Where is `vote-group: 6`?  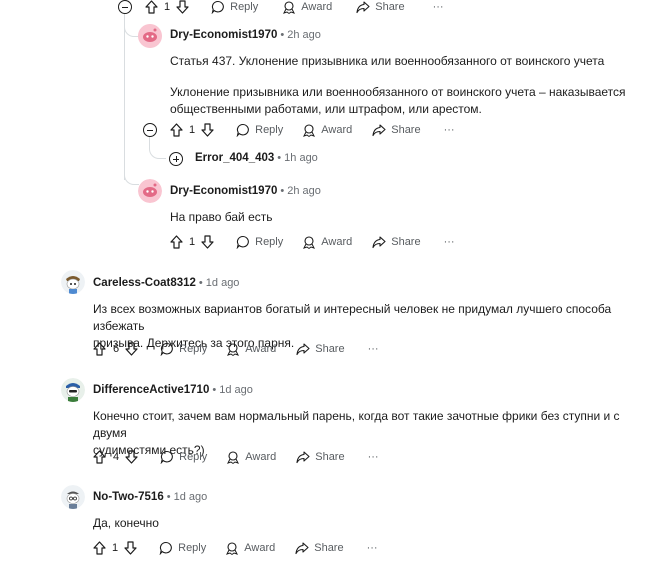 vote-group: 6 is located at coordinates (115, 349).